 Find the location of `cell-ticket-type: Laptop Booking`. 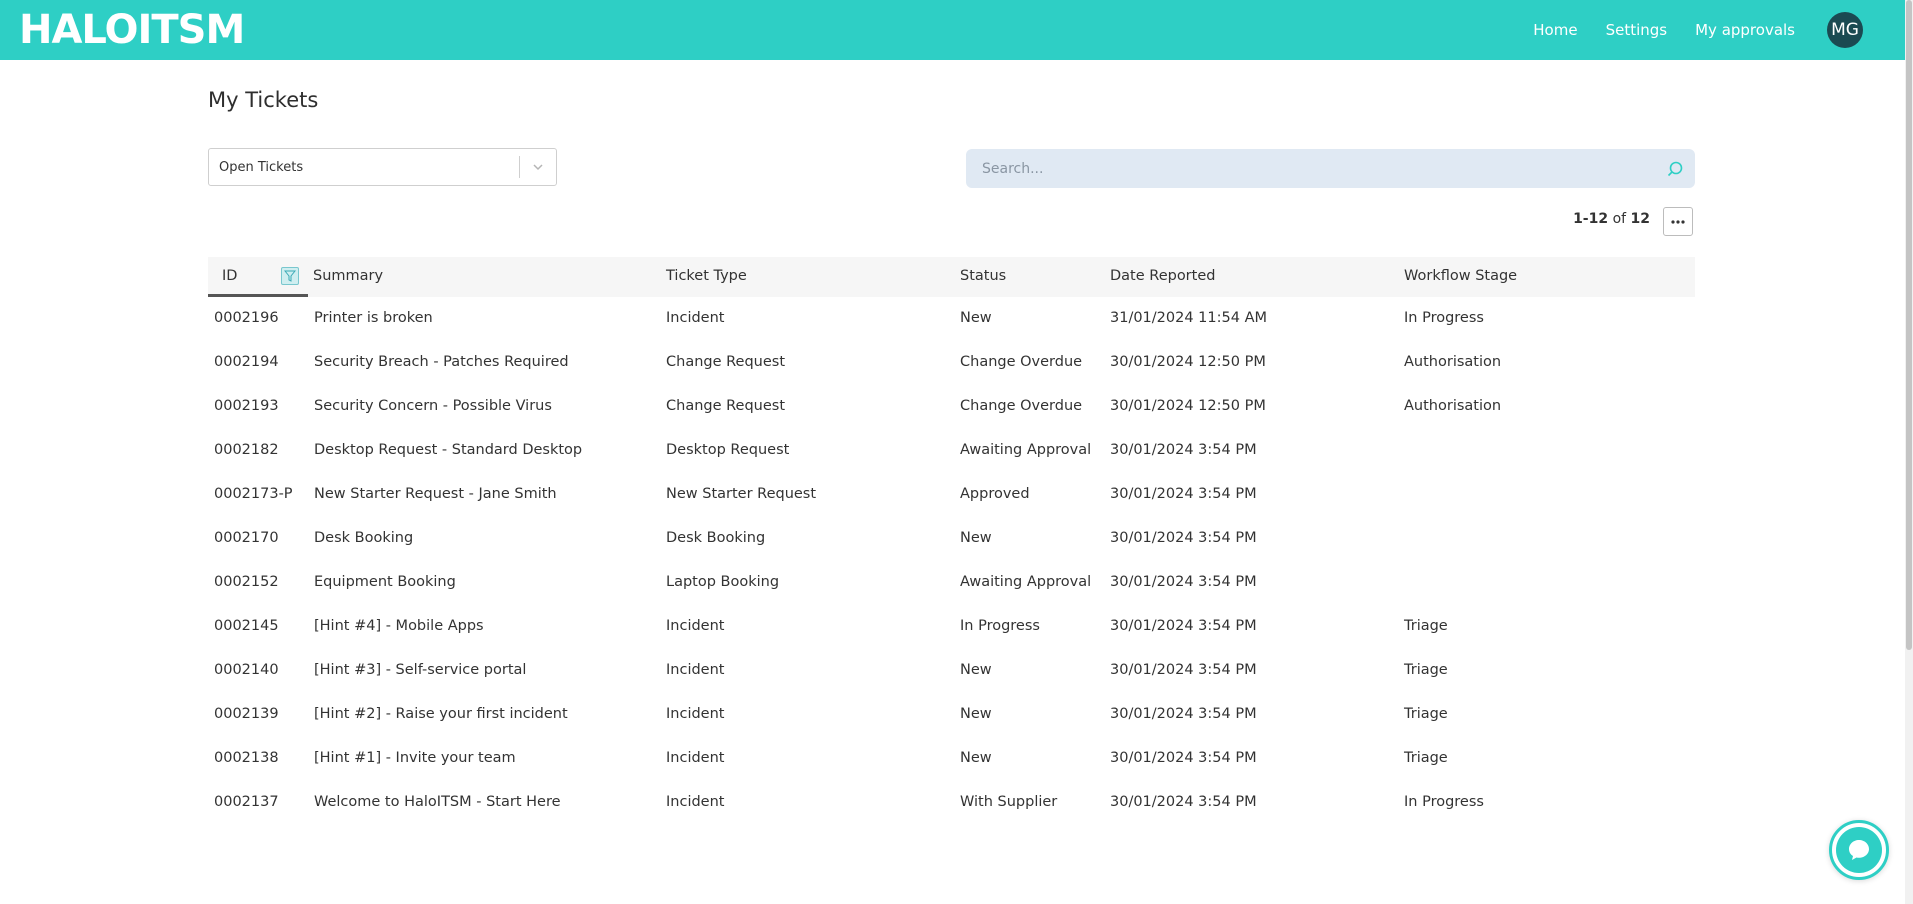

cell-ticket-type: Laptop Booking is located at coordinates (723, 582).